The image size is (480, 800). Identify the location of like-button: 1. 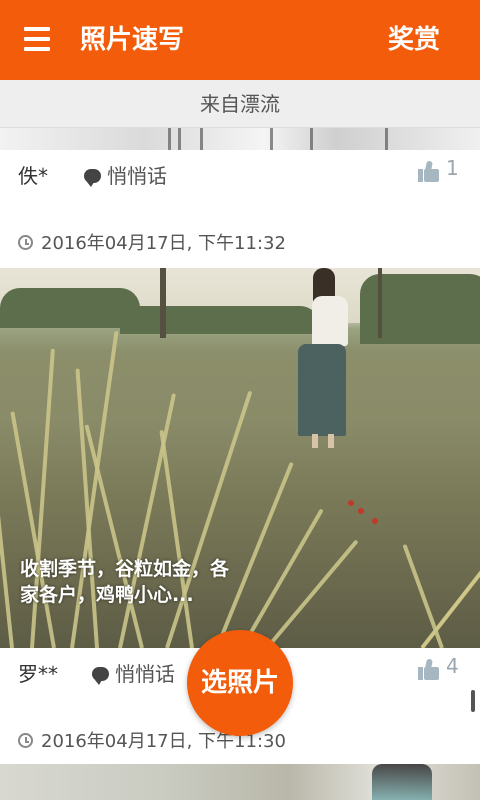
(438, 171).